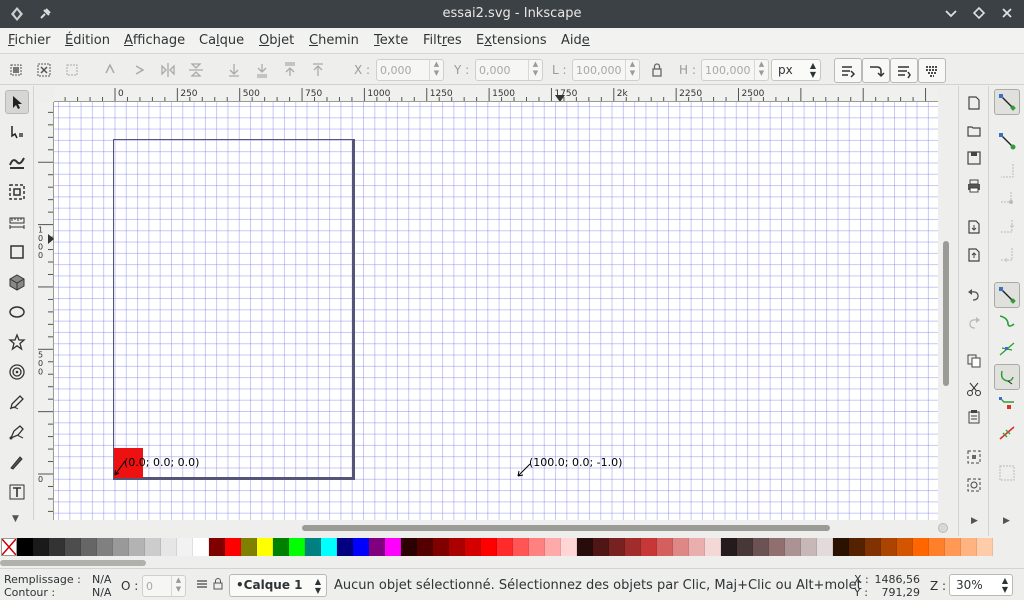  I want to click on lower-to-bottom-icon, so click(234, 70).